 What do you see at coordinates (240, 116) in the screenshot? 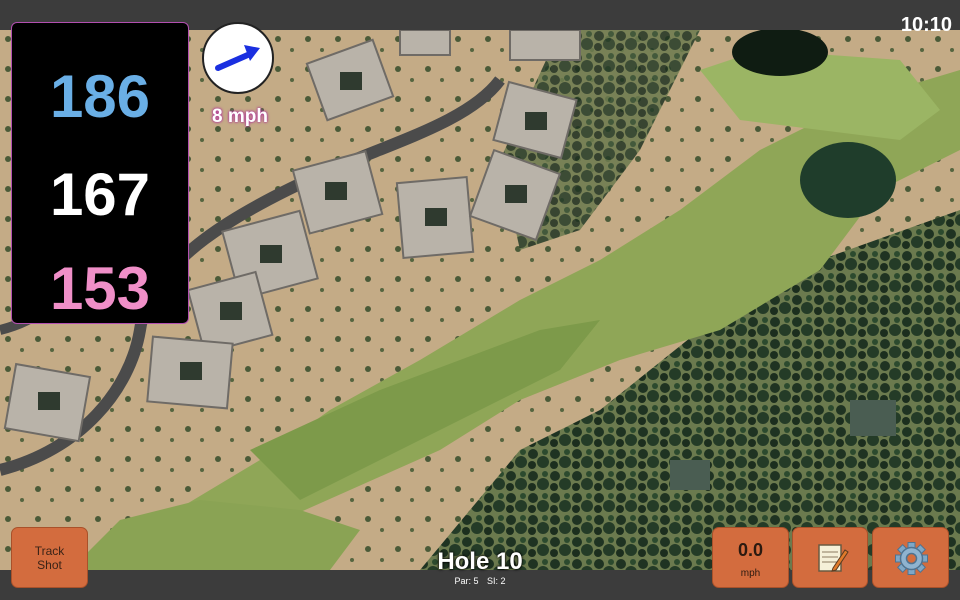
I see `wind-speed: 8 mph` at bounding box center [240, 116].